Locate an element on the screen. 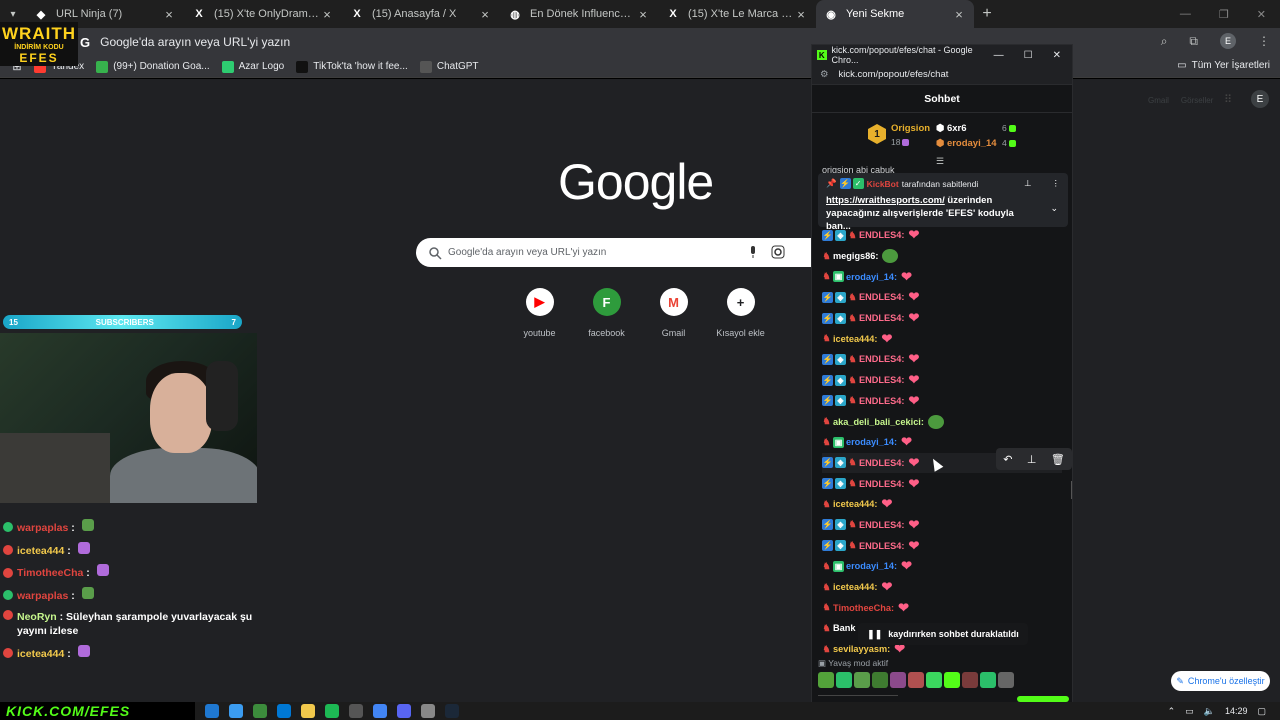 Image resolution: width=1280 pixels, height=720 pixels. emote-3-icon is located at coordinates (862, 680).